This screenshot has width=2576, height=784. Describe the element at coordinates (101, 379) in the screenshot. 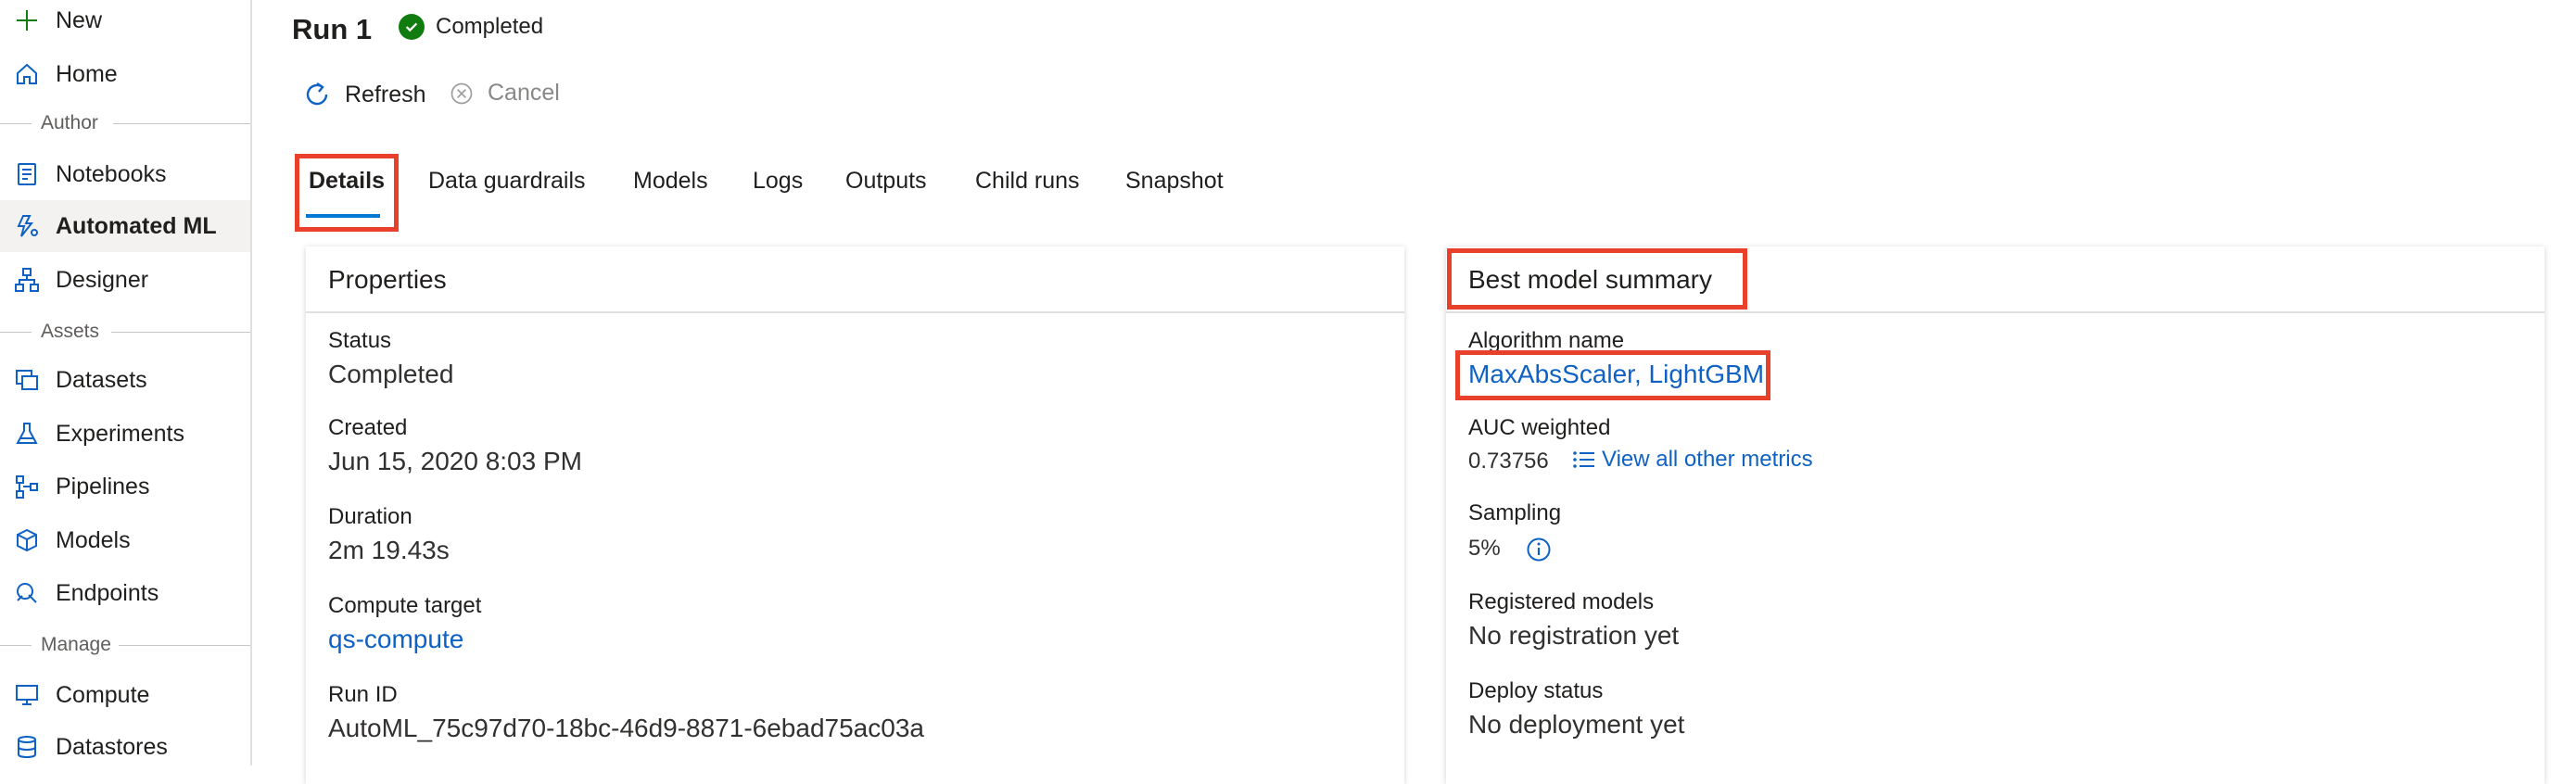

I see `nav-label: Datasets` at that location.